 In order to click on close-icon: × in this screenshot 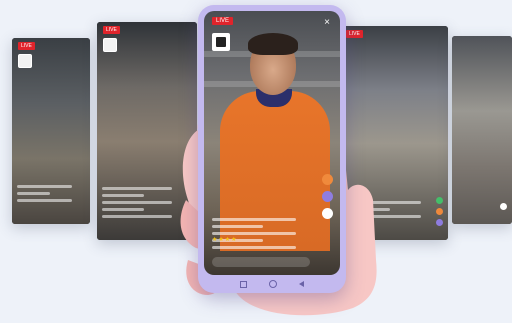, I will do `click(327, 23)`.